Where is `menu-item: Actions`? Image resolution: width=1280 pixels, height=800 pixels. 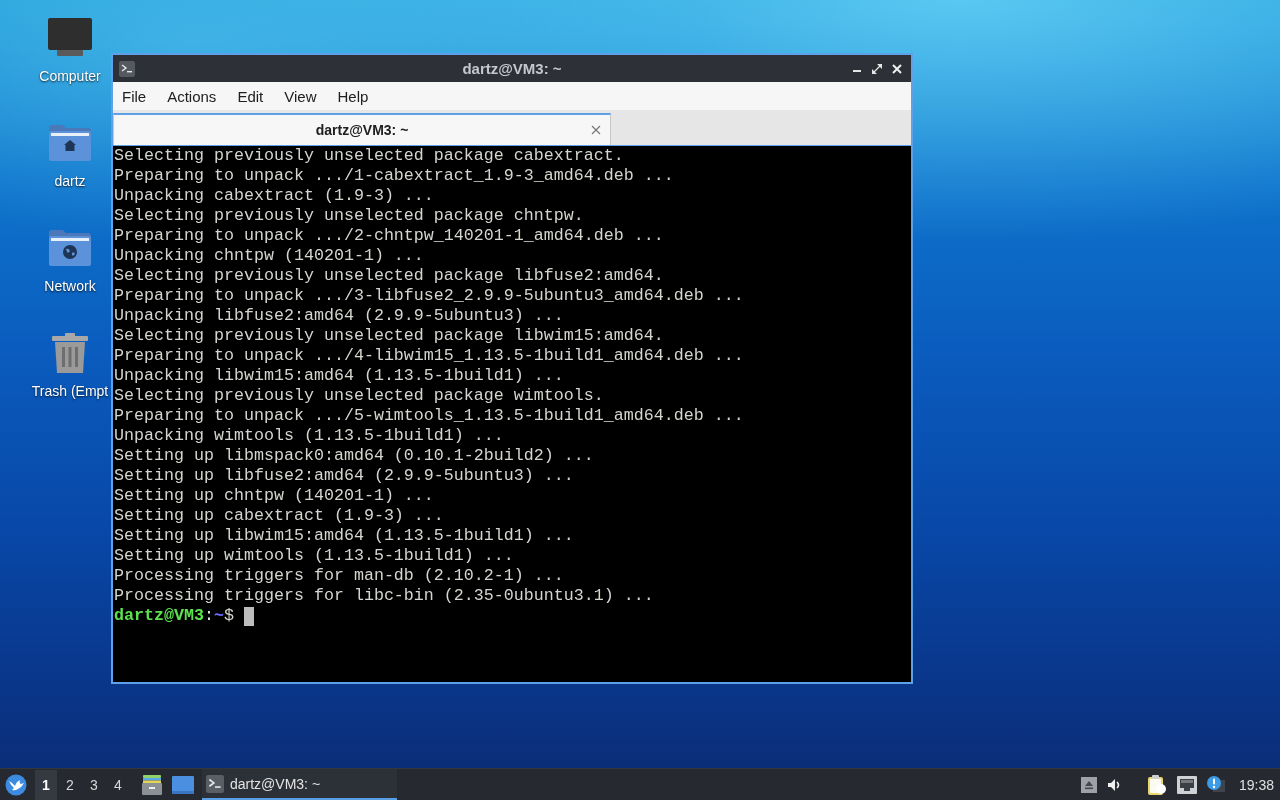 menu-item: Actions is located at coordinates (192, 96).